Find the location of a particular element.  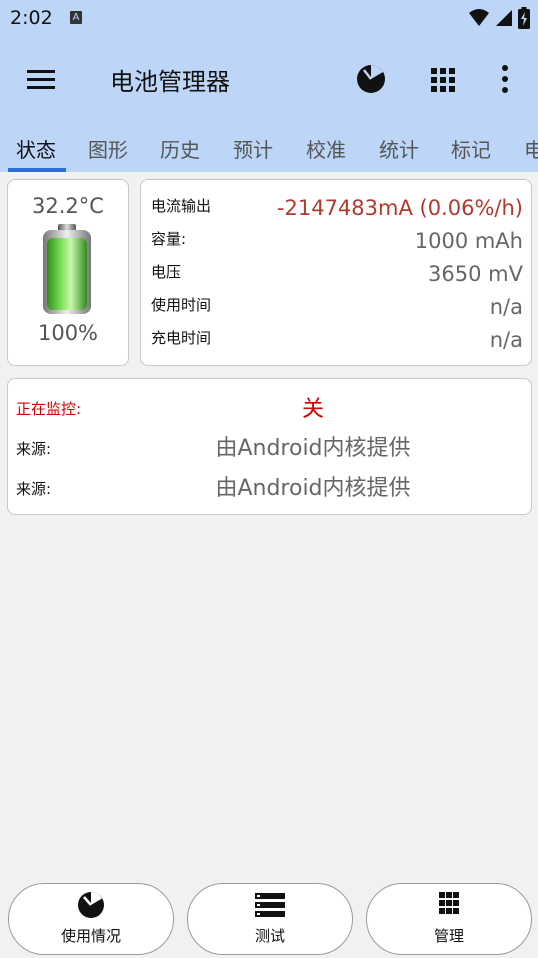

test-bottom-label: 测试 is located at coordinates (269, 936).